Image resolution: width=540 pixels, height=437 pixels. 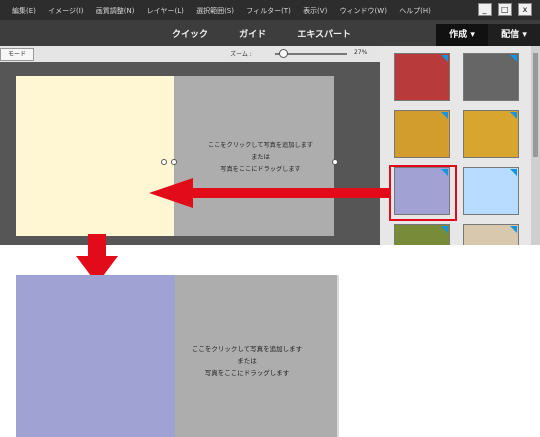 I want to click on tab-create-label: 作成, so click(x=458, y=35).